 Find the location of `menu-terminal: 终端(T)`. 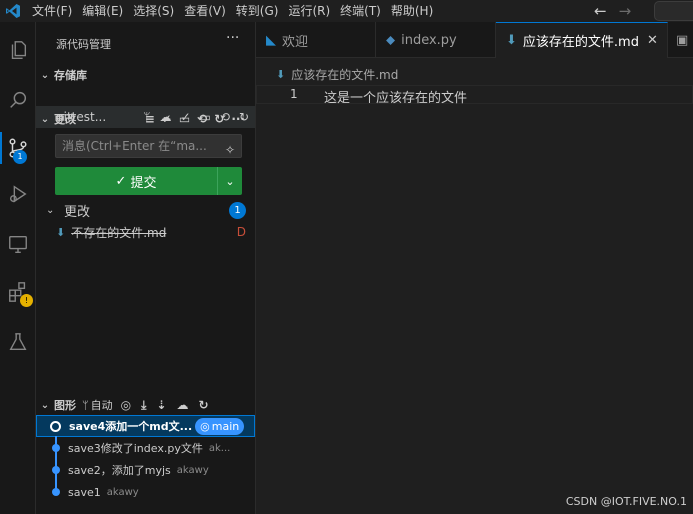

menu-terminal: 终端(T) is located at coordinates (360, 11).